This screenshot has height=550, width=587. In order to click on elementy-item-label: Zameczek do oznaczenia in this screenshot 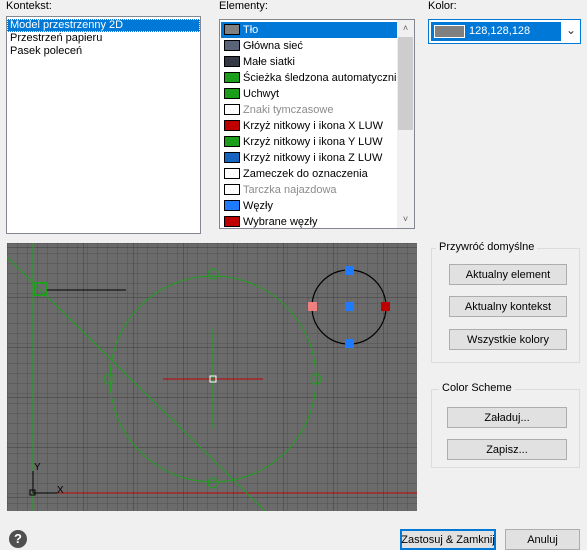, I will do `click(305, 174)`.